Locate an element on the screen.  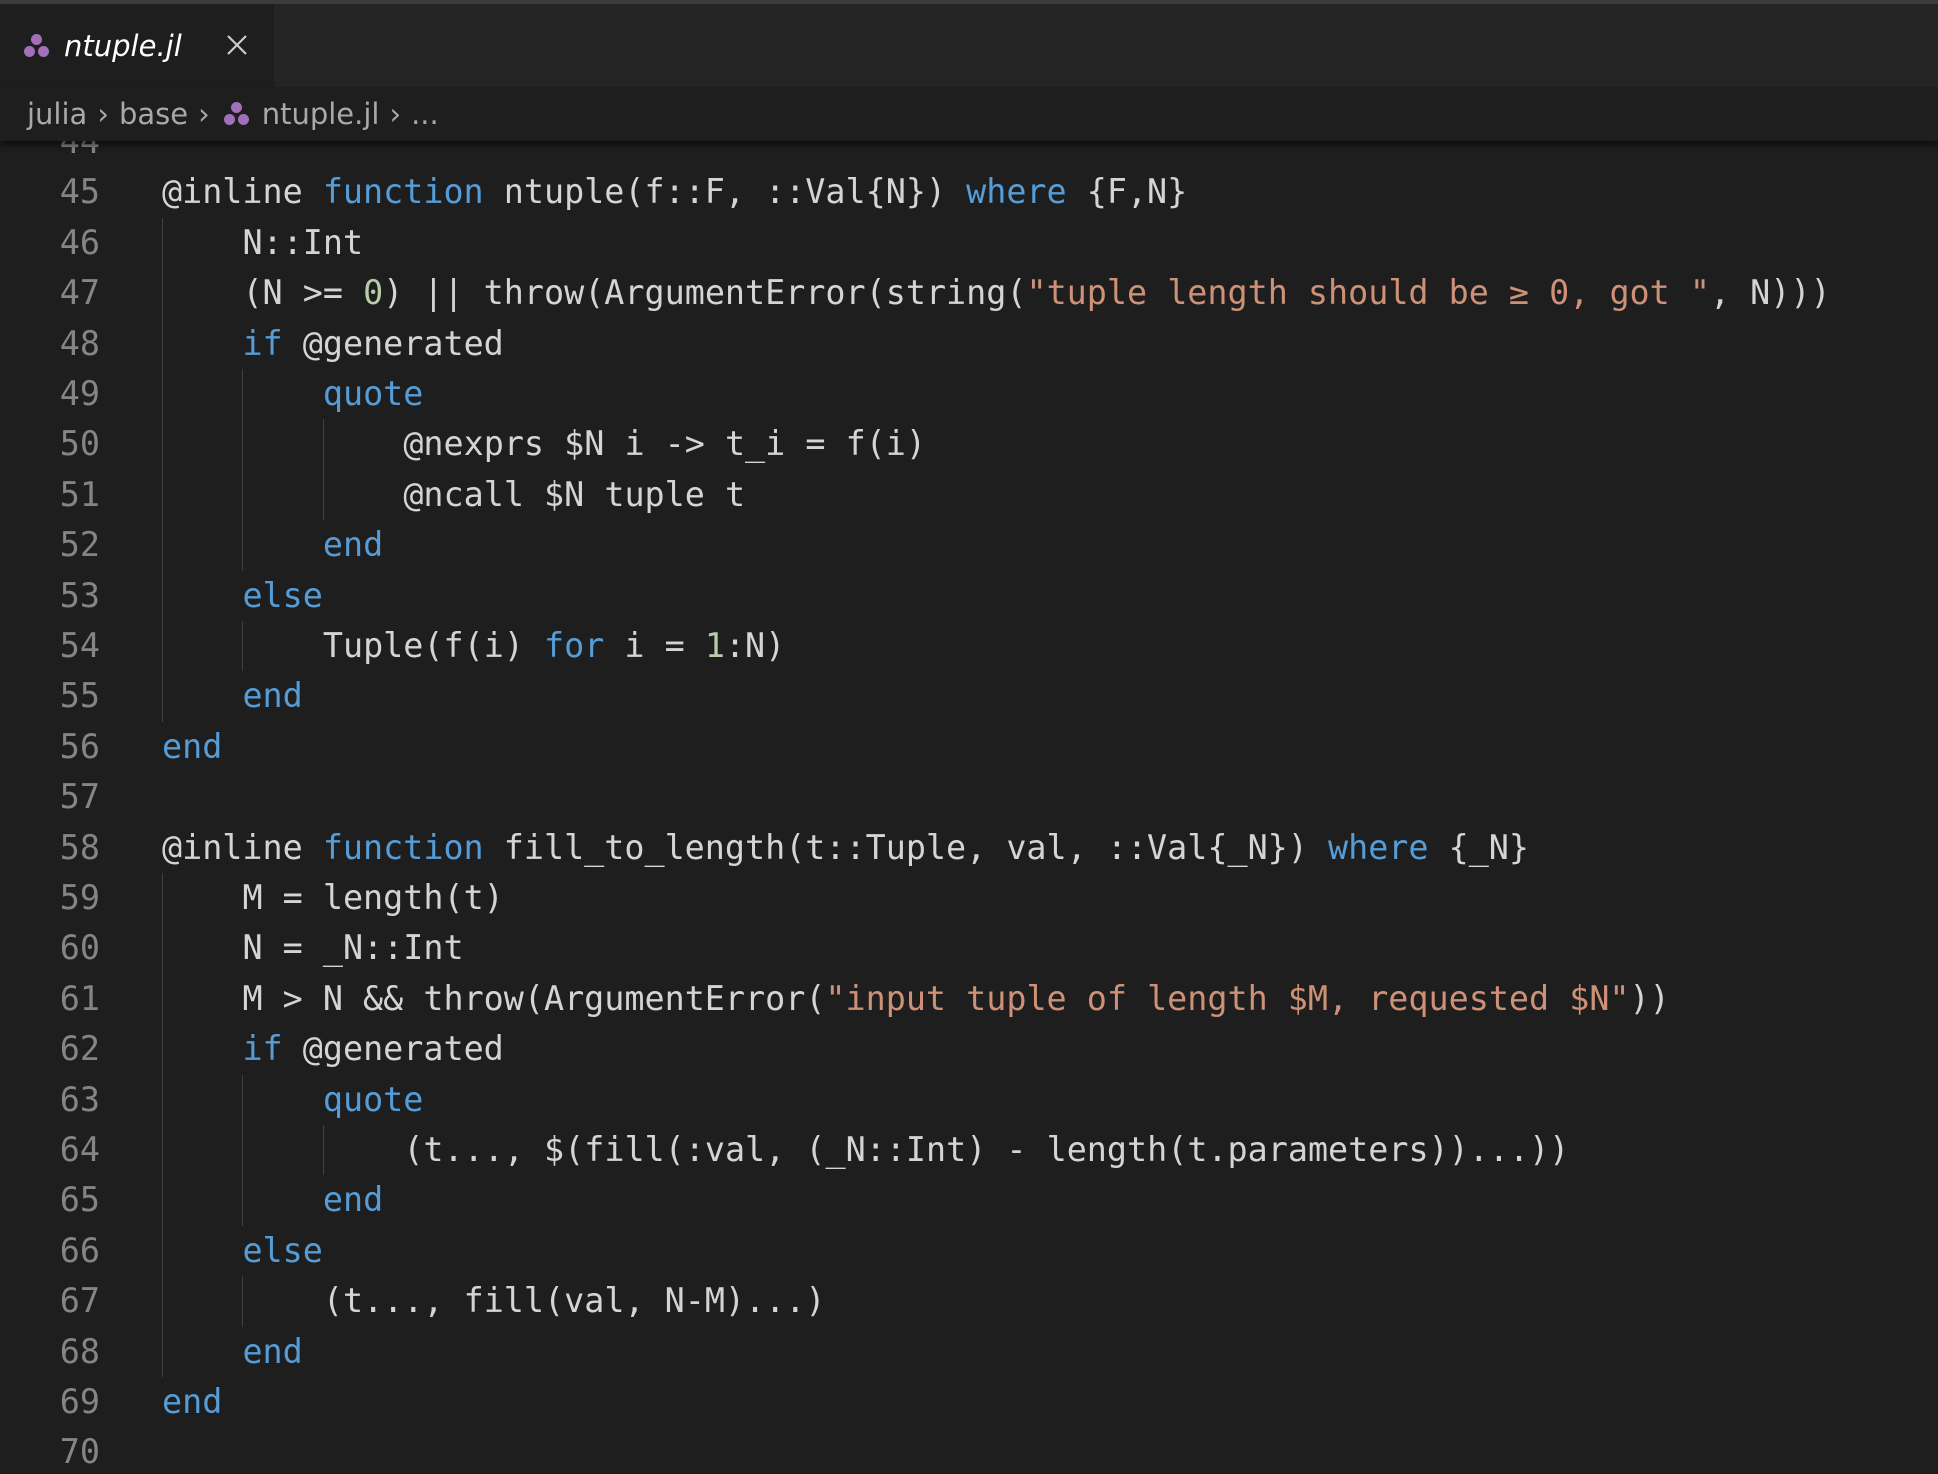
keyword-token: if is located at coordinates (262, 343).